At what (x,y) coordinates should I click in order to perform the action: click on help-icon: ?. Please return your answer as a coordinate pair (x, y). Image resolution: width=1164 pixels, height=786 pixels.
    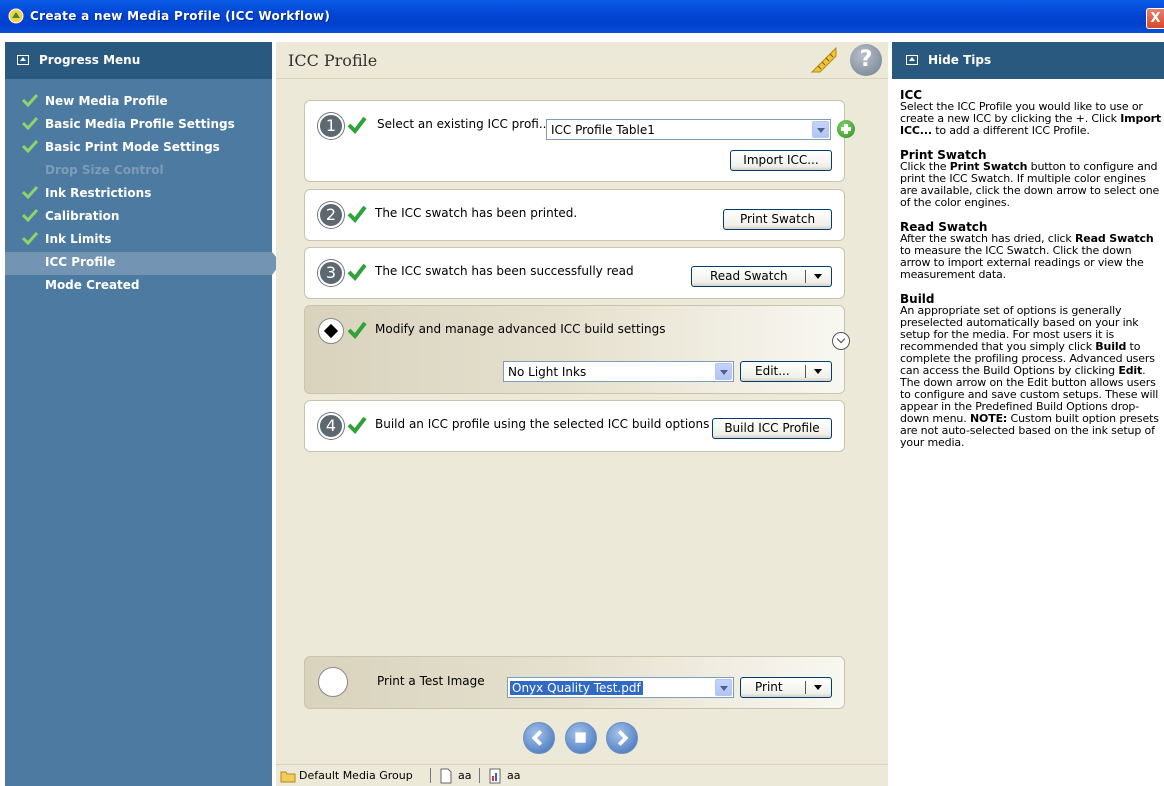
    Looking at the image, I should click on (866, 60).